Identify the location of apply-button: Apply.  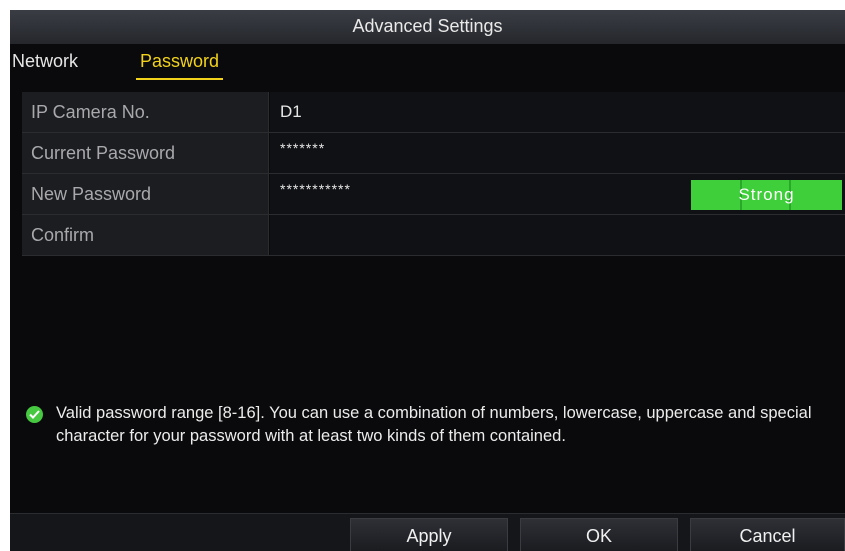
(429, 534).